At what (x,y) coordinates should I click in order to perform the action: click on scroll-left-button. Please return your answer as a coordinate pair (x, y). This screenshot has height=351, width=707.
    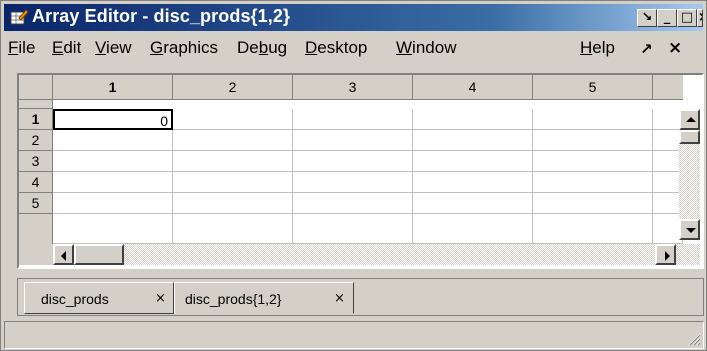
    Looking at the image, I should click on (63, 254).